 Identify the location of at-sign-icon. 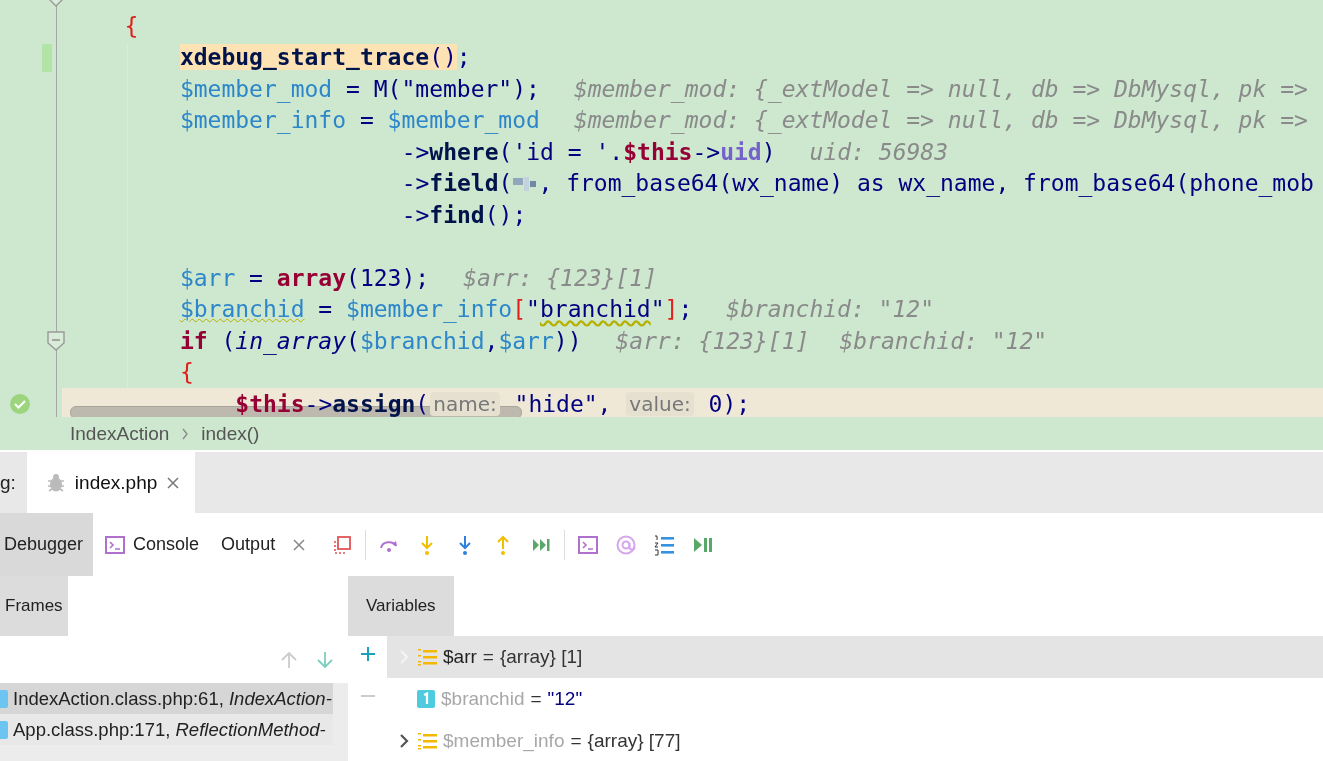
(626, 544).